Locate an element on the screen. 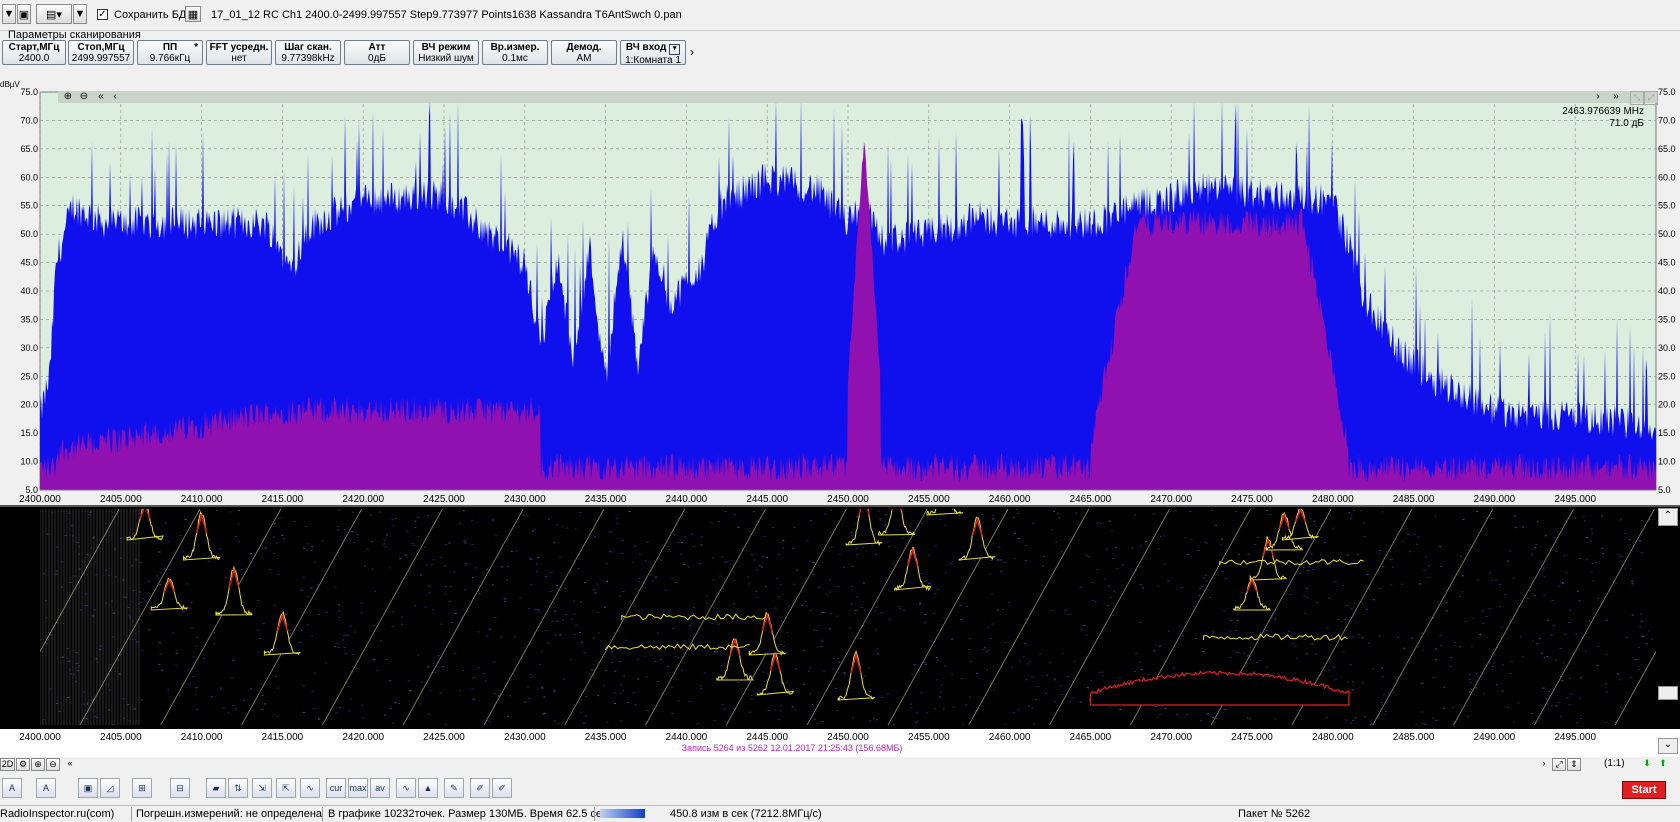 The image size is (1680, 822). fit-vertical-icon: ⇕ is located at coordinates (1574, 764).